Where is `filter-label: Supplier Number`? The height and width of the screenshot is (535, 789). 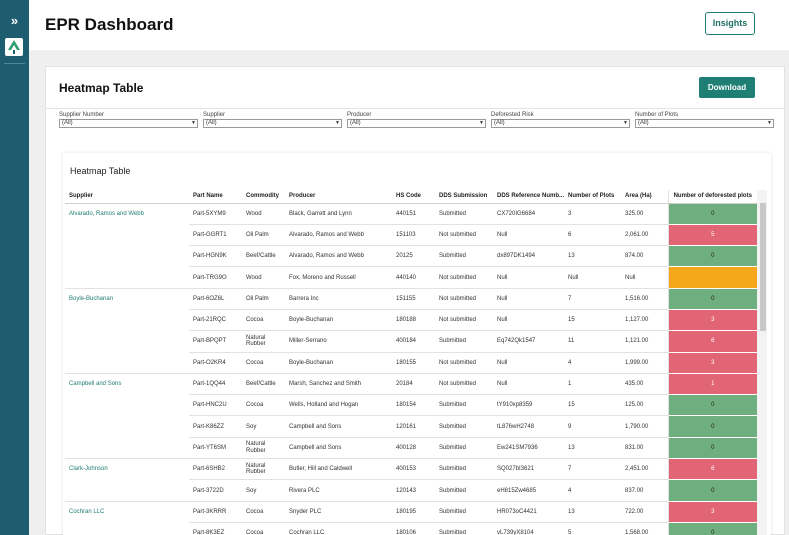
filter-label: Supplier Number is located at coordinates (82, 115).